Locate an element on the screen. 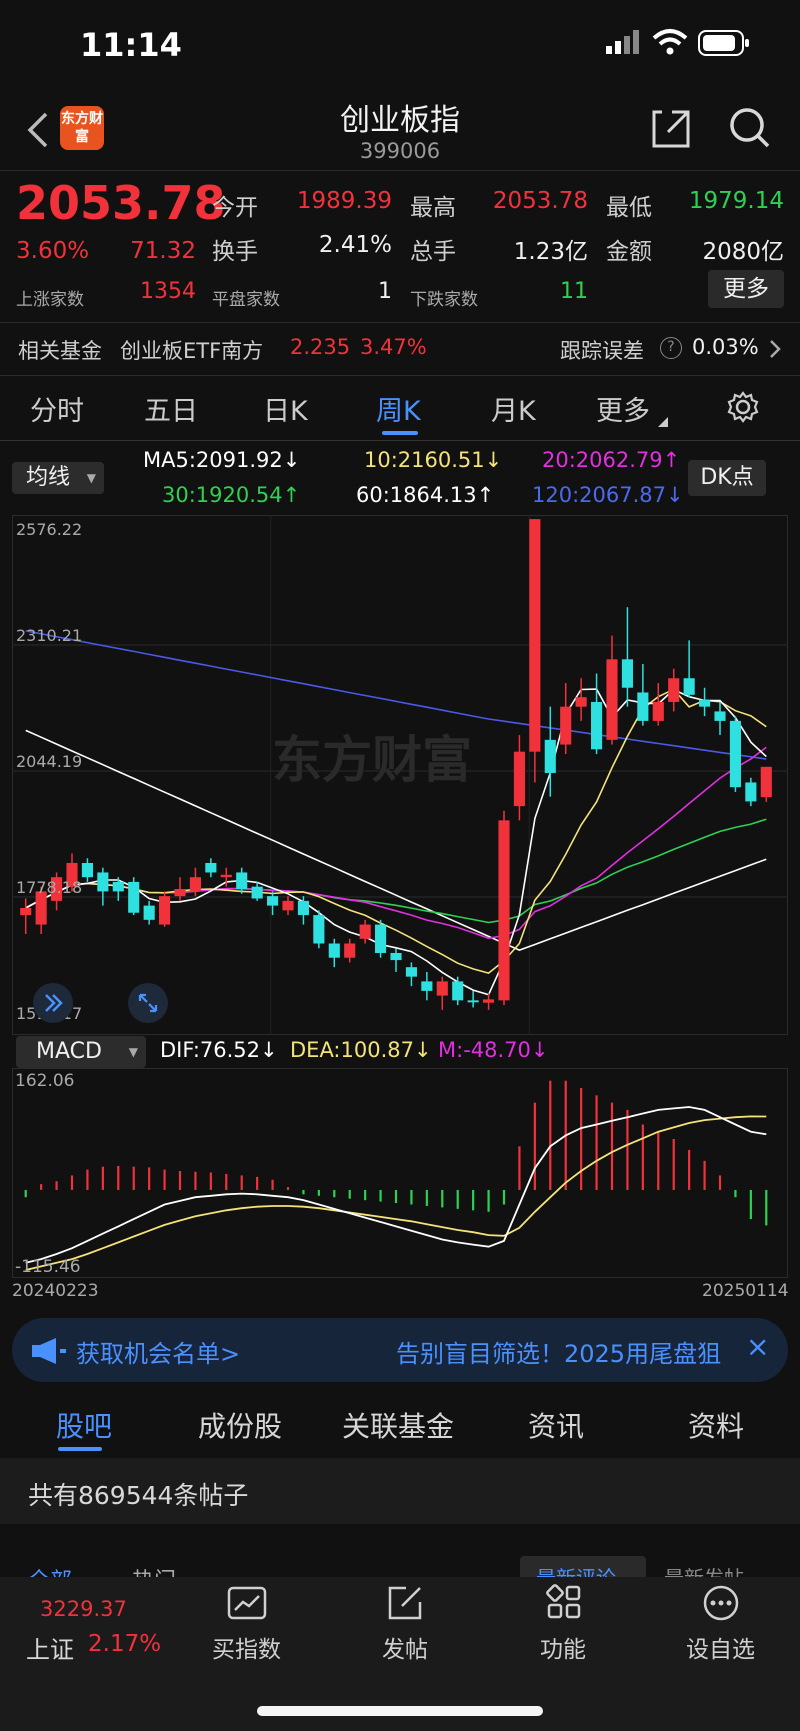  y-tick-label: 2576.22 is located at coordinates (49, 529).